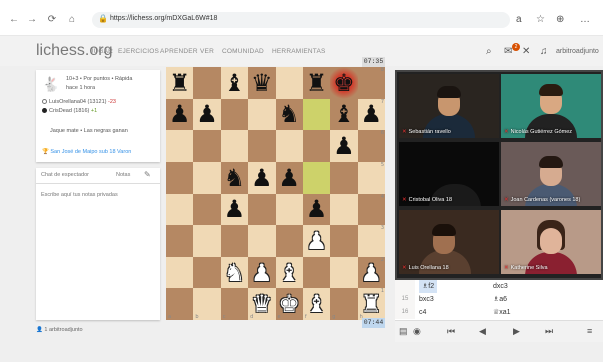 This screenshot has height=362, width=603. I want to click on board-square: ♛ d, so click(262, 304).